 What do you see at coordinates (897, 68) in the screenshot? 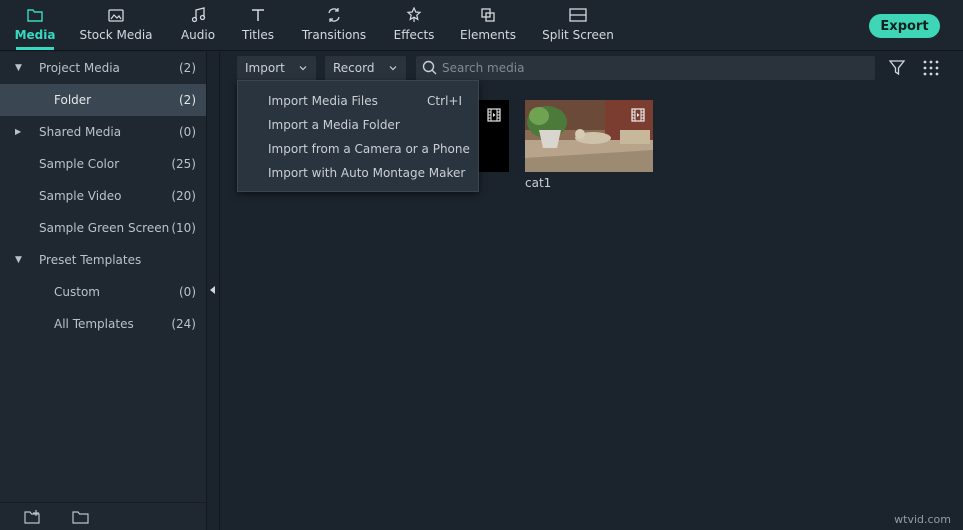
I see `filter-icon` at bounding box center [897, 68].